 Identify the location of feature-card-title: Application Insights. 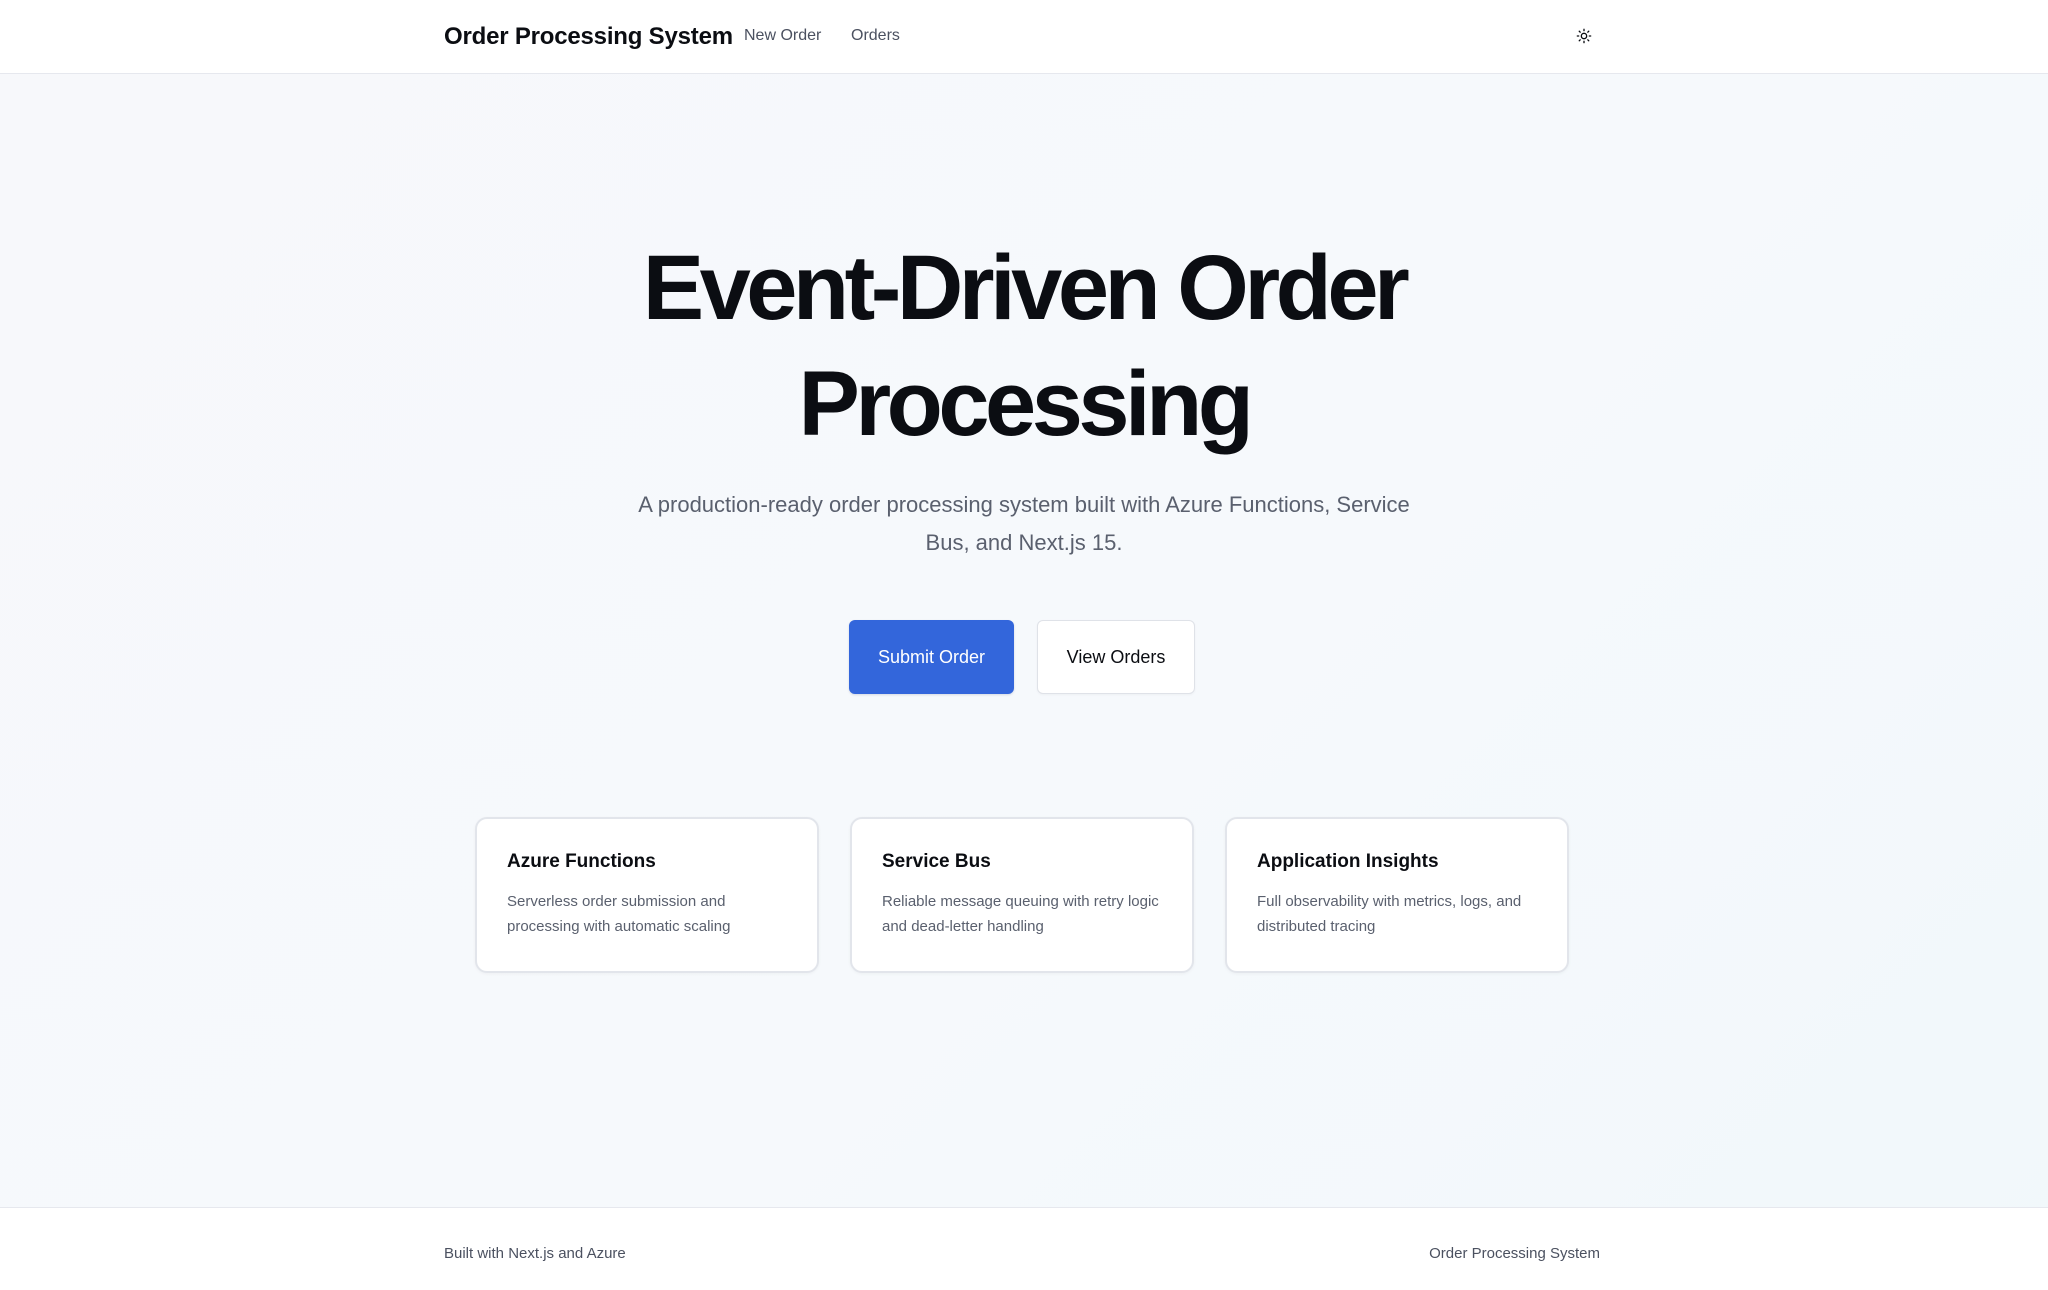
(1348, 861).